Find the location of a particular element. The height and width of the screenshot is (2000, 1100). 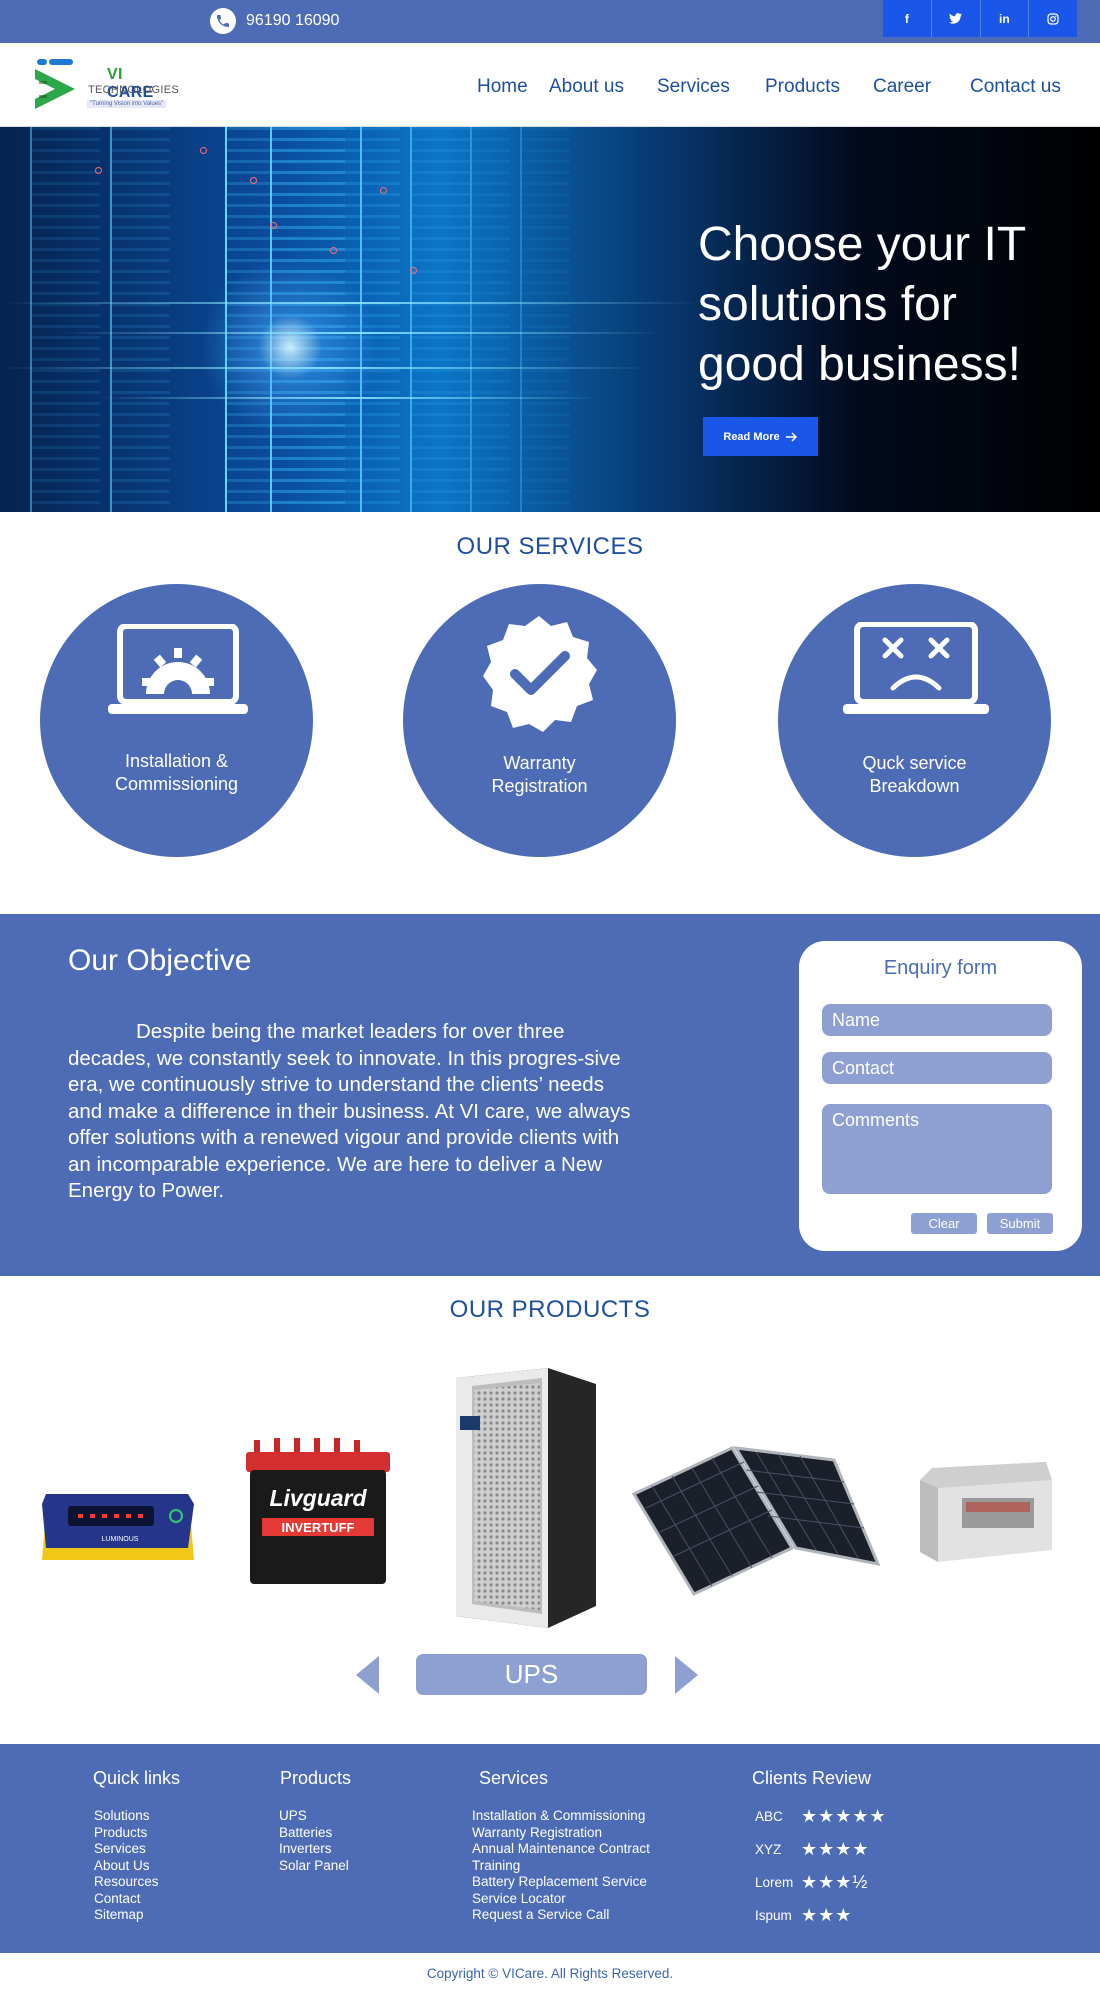

review-client: ABC is located at coordinates (769, 1816).